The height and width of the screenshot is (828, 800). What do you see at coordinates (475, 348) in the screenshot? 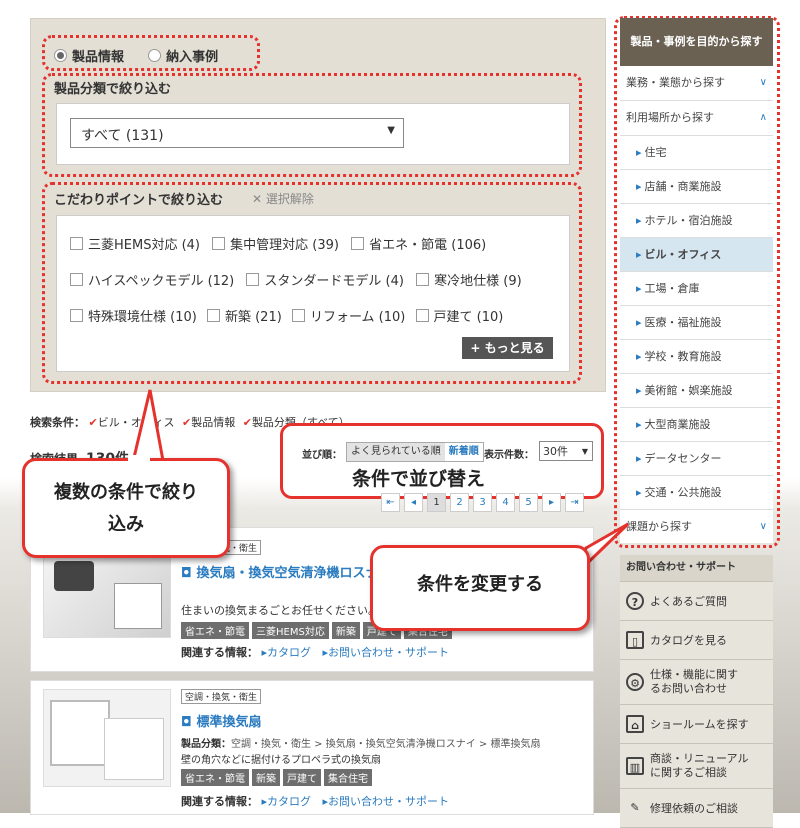
I see `plus-icon: +` at bounding box center [475, 348].